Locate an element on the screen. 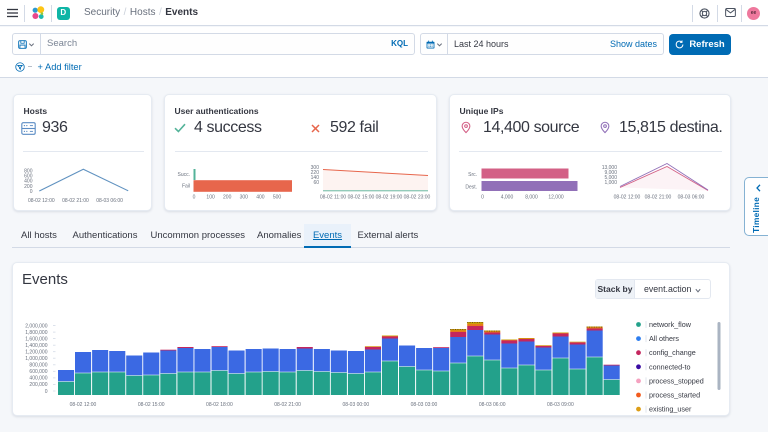  svg-text: 08-02 23:00 is located at coordinates (417, 198).